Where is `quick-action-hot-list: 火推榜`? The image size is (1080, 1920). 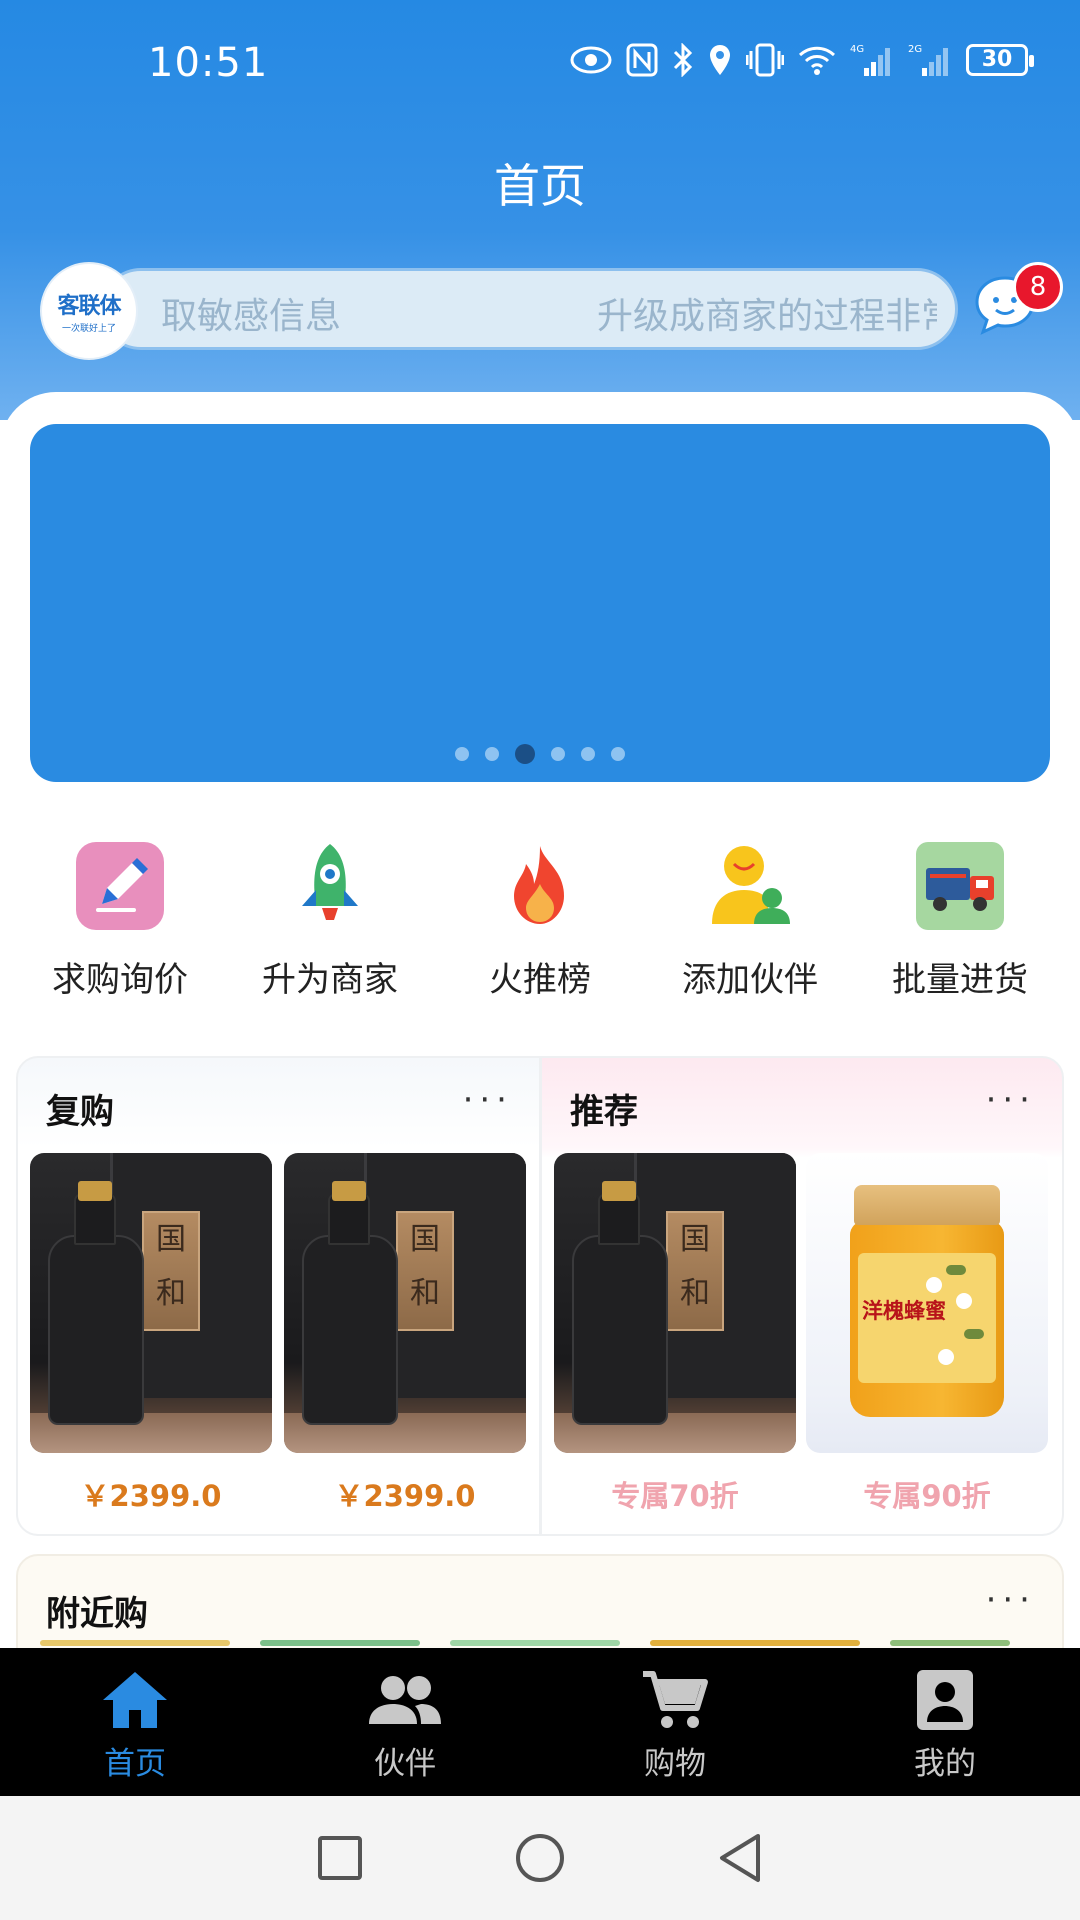 quick-action-hot-list: 火推榜 is located at coordinates (540, 920).